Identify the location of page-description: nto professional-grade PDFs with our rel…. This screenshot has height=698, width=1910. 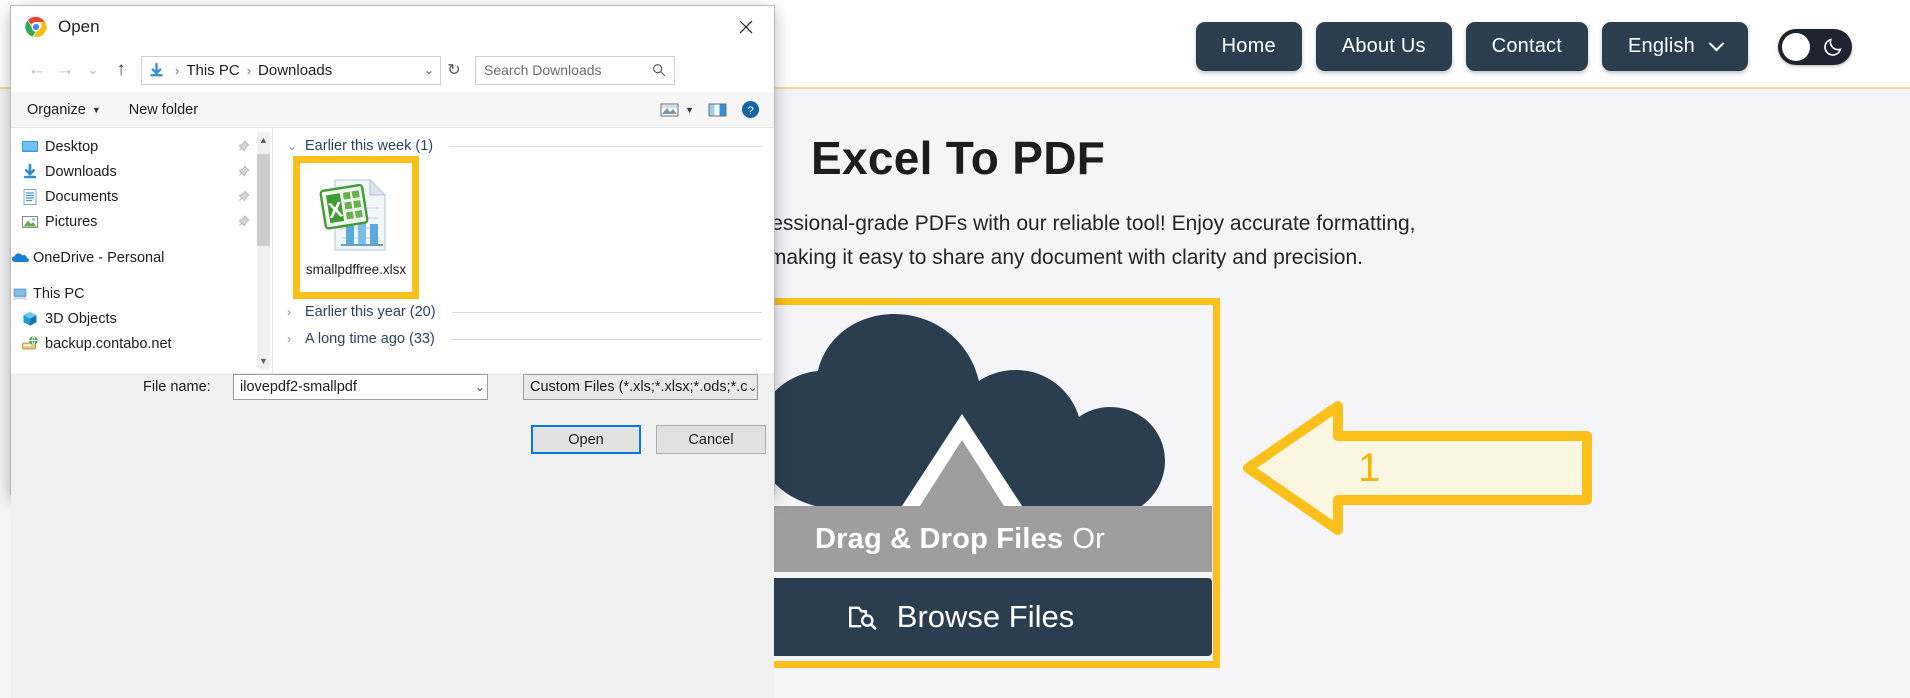
(1180, 241).